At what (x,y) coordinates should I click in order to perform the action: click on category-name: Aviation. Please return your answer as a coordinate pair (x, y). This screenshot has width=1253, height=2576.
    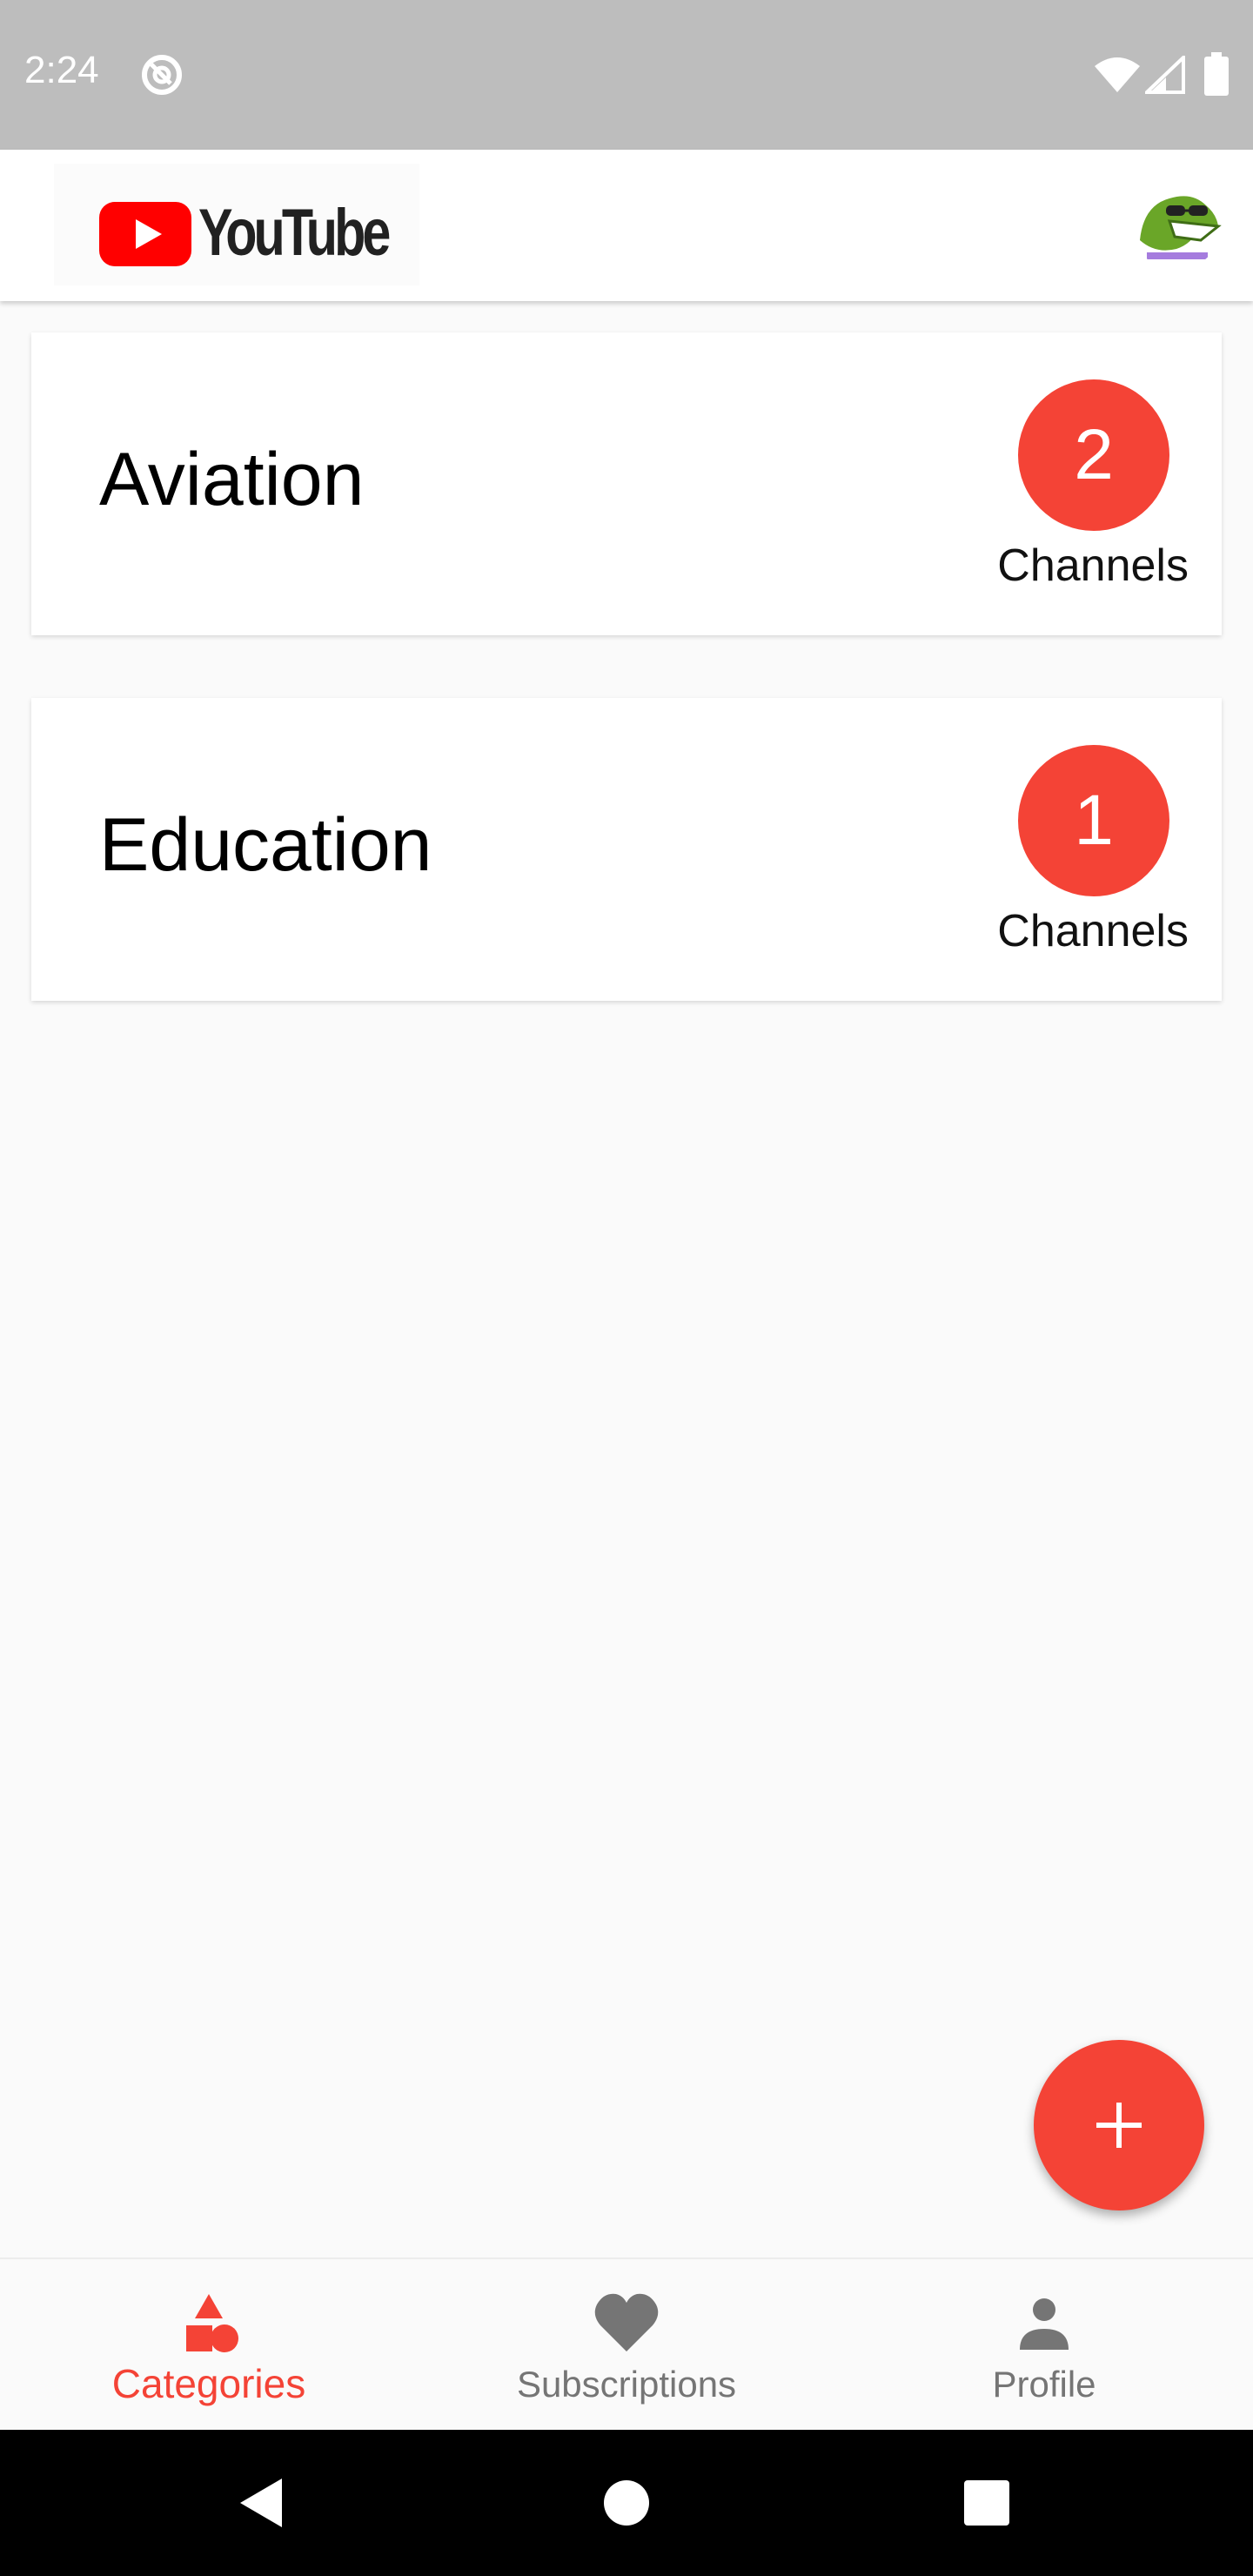
    Looking at the image, I should click on (232, 479).